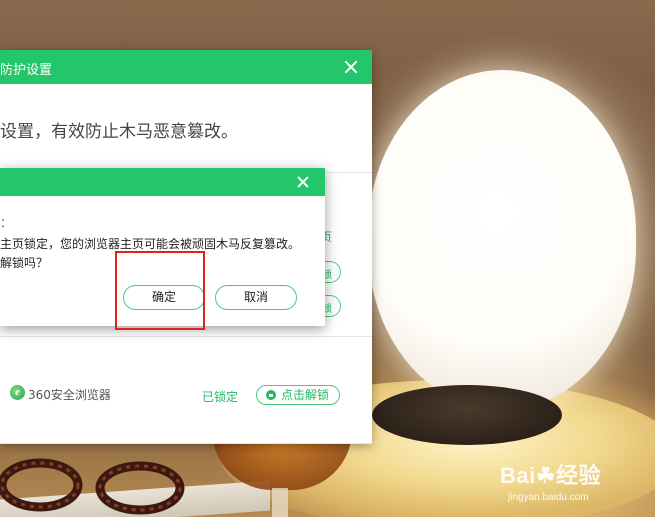  Describe the element at coordinates (545, 475) in the screenshot. I see `paw-icon: ☘` at that location.